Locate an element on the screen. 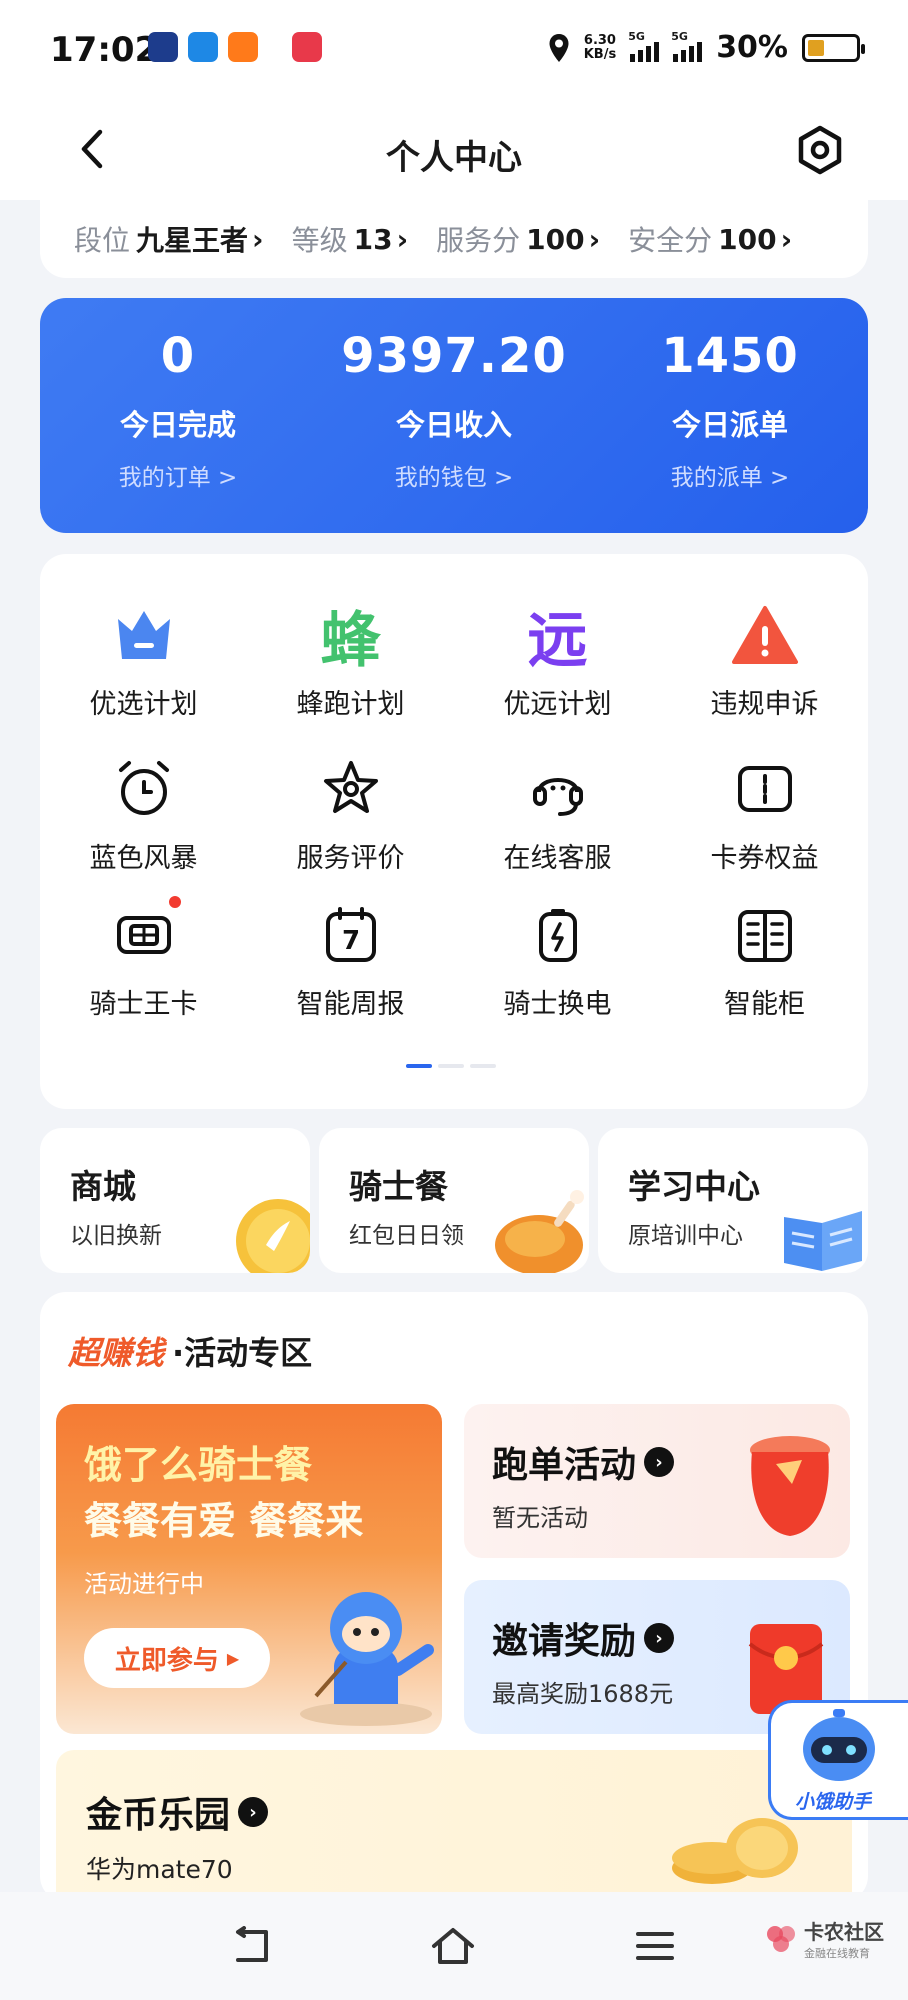 The image size is (908, 2000). service-item-fengpao-plan: 蜂 蜂跑计划 is located at coordinates (350, 660).